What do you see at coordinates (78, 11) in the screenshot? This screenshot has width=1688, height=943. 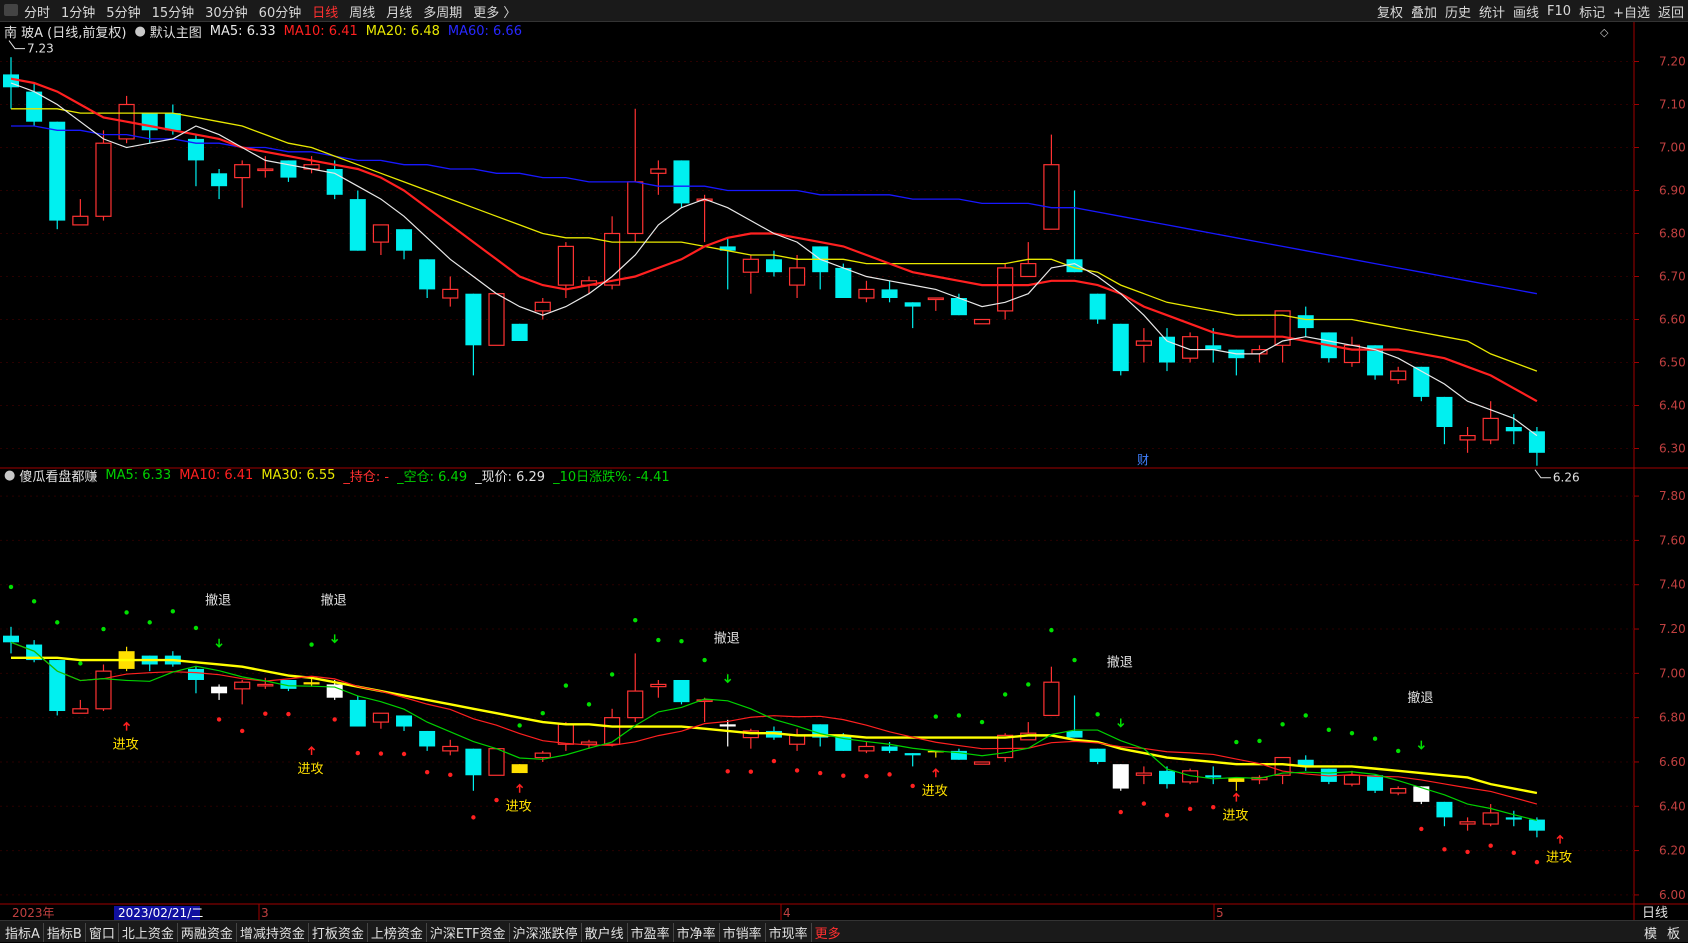 I see `period-tab-1: 1分钟` at bounding box center [78, 11].